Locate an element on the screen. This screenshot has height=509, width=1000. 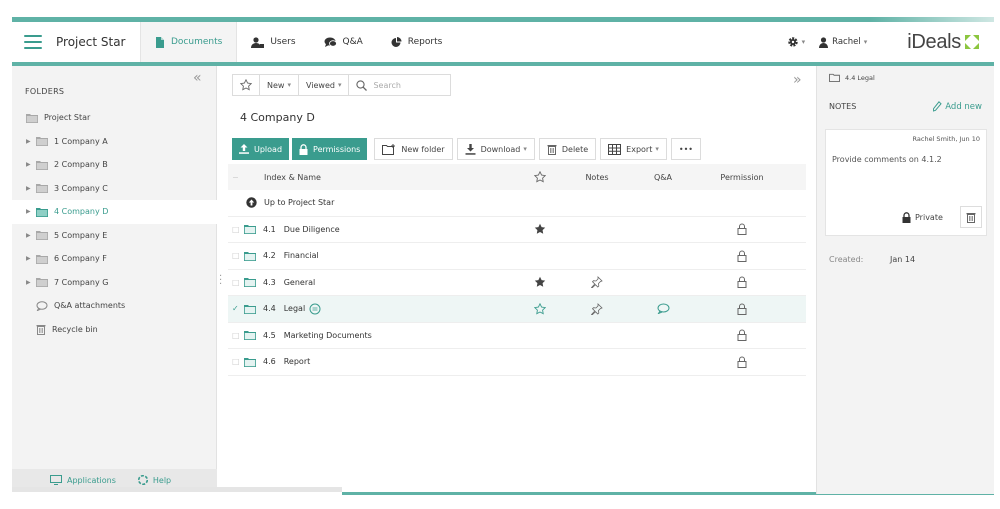
tree-item-label: 3 Company C is located at coordinates (81, 188).